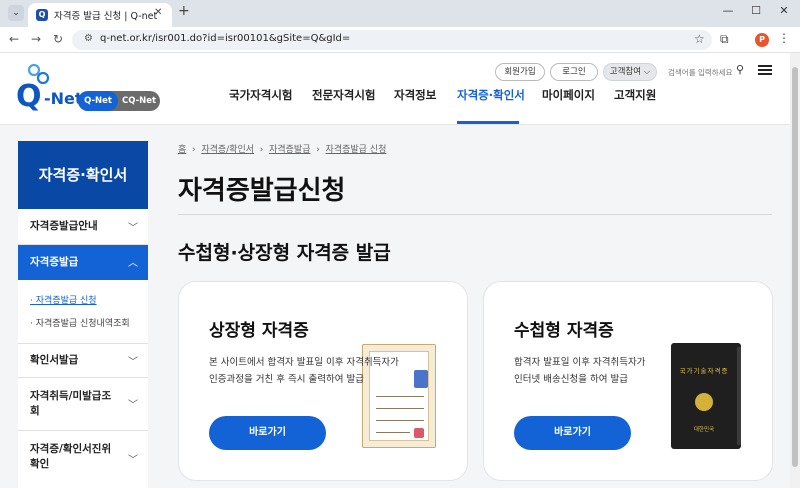 The width and height of the screenshot is (800, 488). I want to click on go-paper-certificate-button: 바로가기, so click(267, 433).